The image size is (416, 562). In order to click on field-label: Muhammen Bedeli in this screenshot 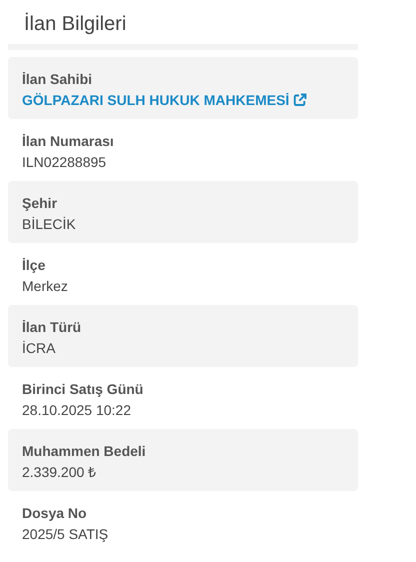, I will do `click(84, 451)`.